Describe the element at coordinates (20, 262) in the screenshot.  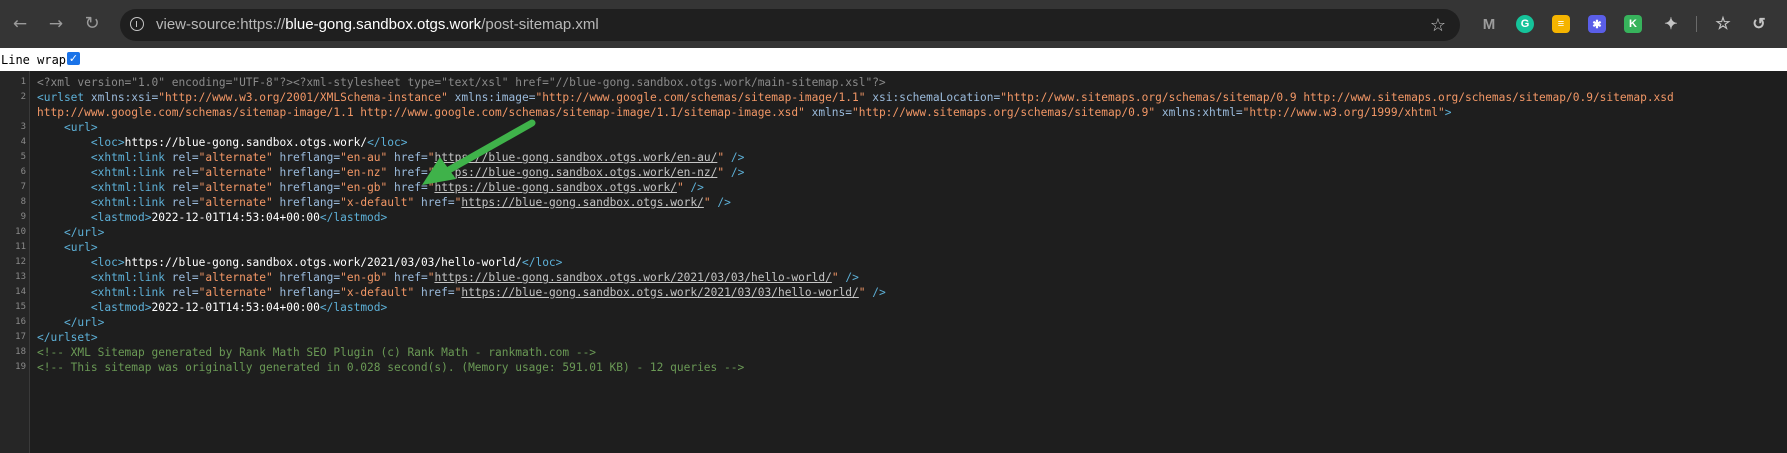
I see `line-number: 12` at that location.